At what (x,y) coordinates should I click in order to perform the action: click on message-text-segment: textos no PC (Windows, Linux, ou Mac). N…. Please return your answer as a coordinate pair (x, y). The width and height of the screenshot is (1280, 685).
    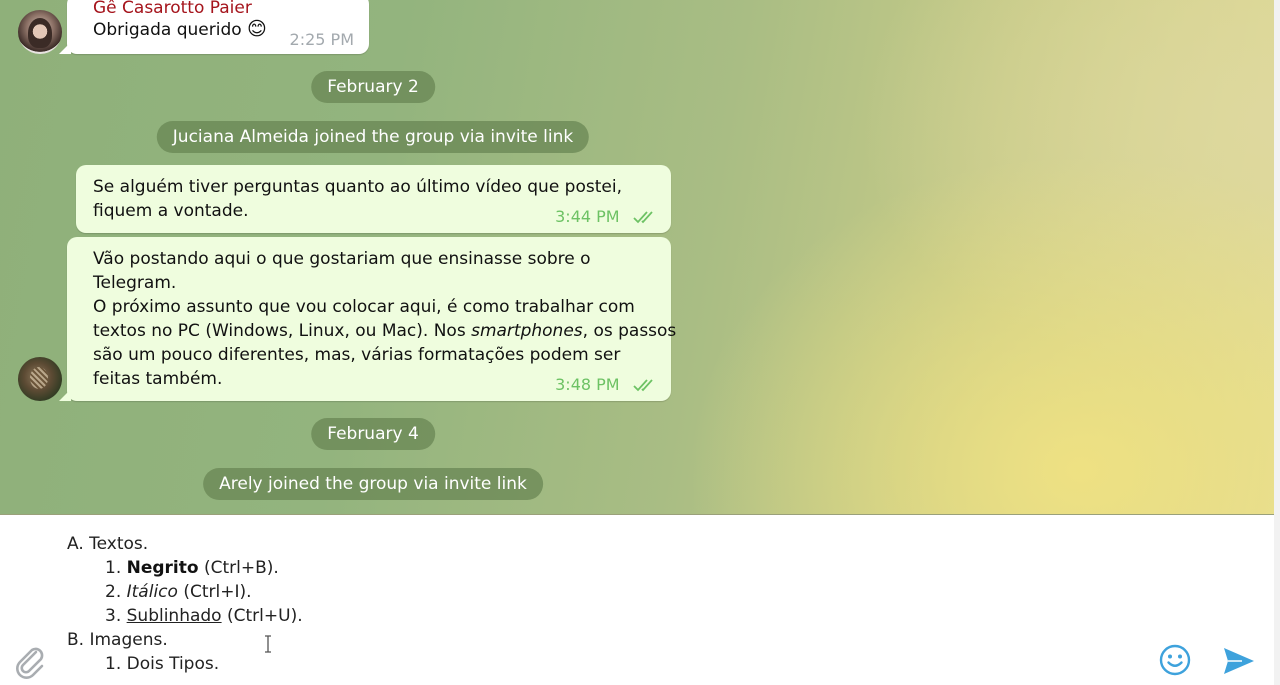
    Looking at the image, I should click on (282, 331).